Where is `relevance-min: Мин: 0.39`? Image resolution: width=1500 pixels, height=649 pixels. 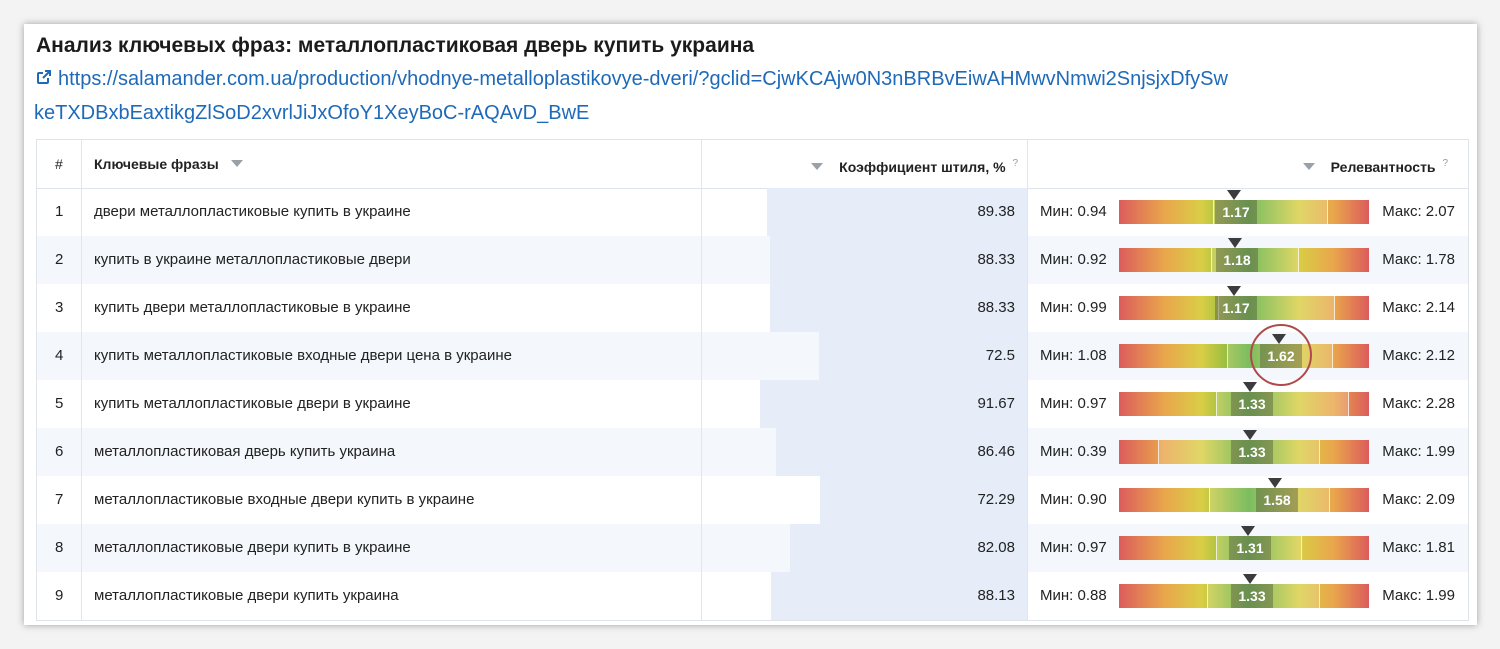
relevance-min: Мин: 0.39 is located at coordinates (1073, 451).